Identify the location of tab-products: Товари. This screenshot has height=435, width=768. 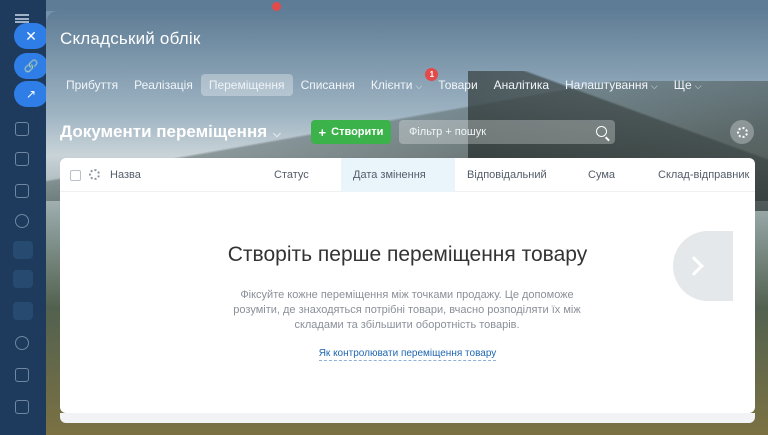
(457, 85).